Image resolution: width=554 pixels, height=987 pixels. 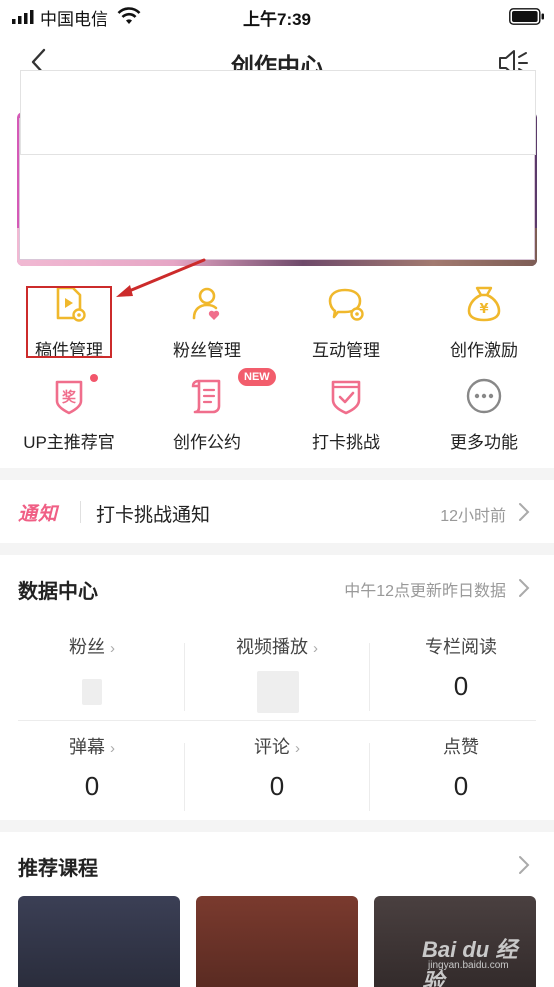 I want to click on grid-item-checkin: 打卡挑战, so click(x=346, y=412).